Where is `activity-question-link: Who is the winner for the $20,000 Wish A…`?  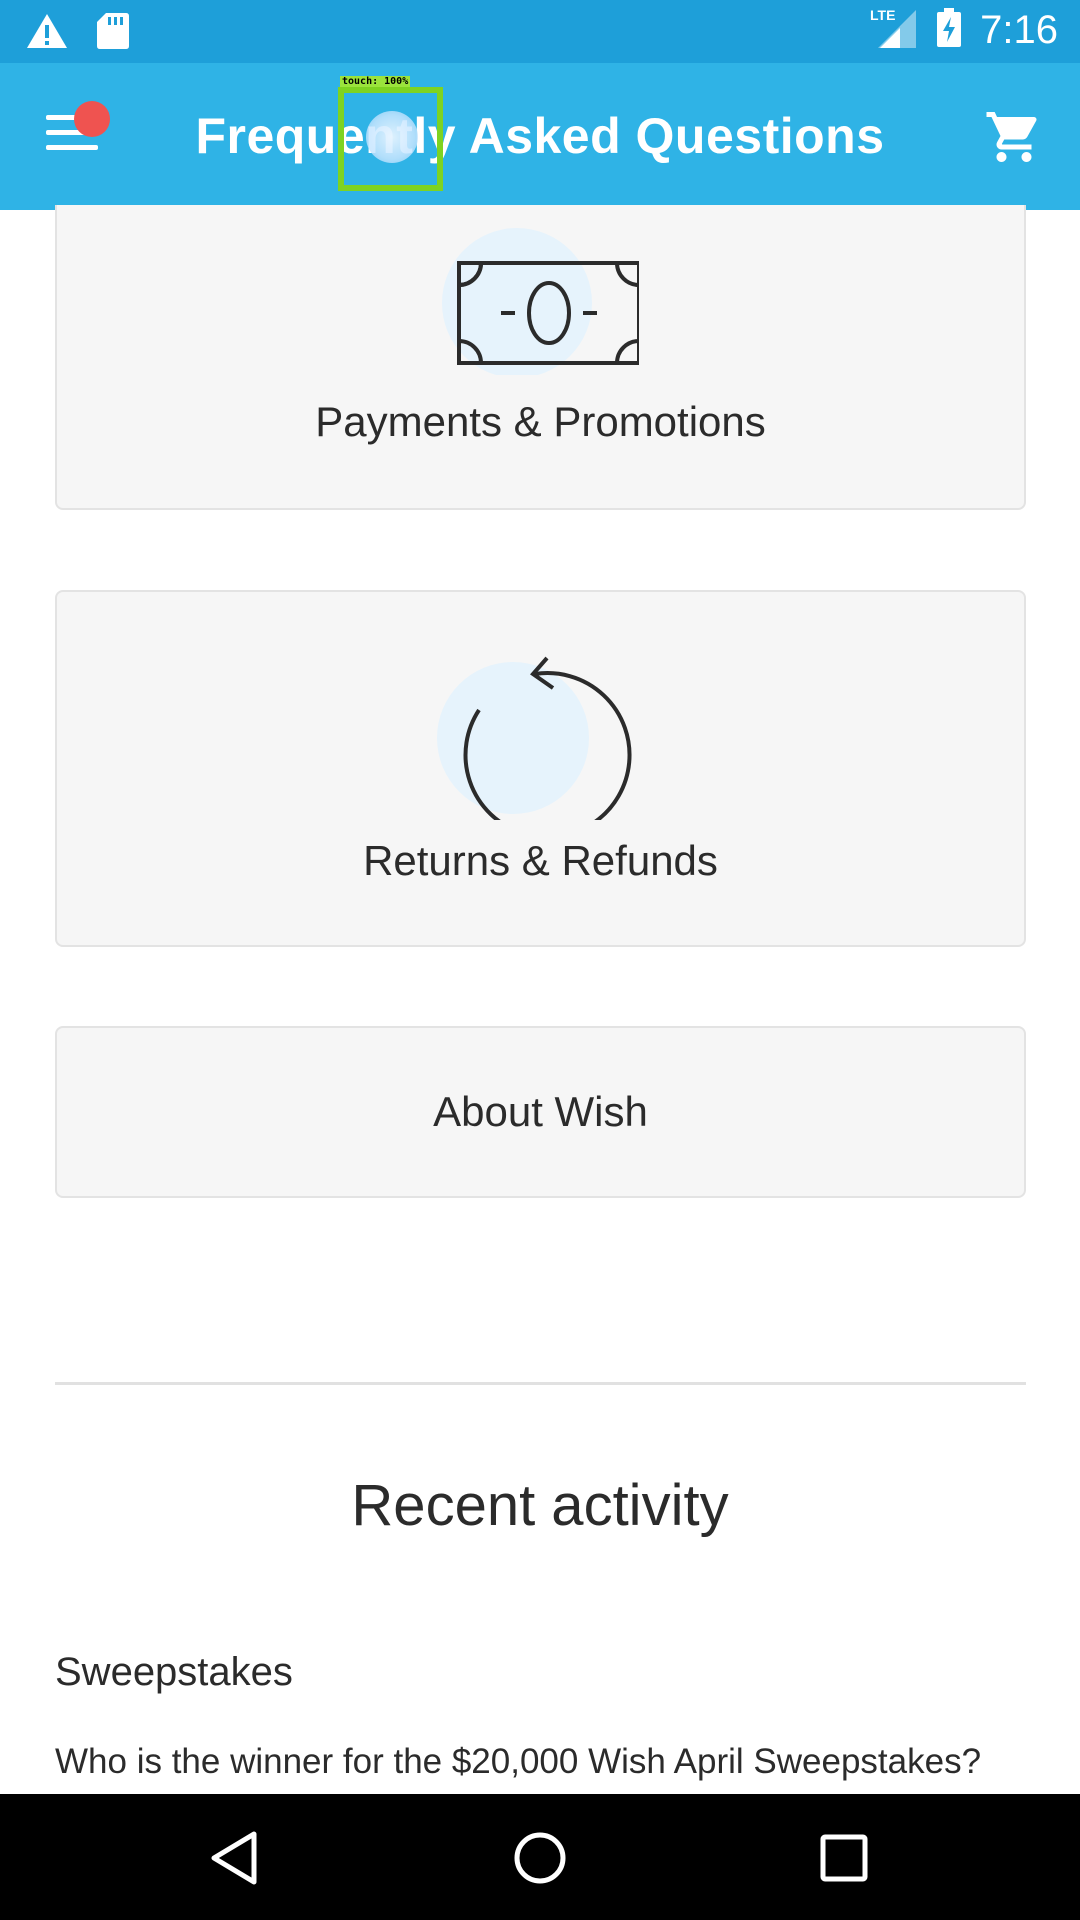 activity-question-link: Who is the winner for the $20,000 Wish A… is located at coordinates (555, 1762).